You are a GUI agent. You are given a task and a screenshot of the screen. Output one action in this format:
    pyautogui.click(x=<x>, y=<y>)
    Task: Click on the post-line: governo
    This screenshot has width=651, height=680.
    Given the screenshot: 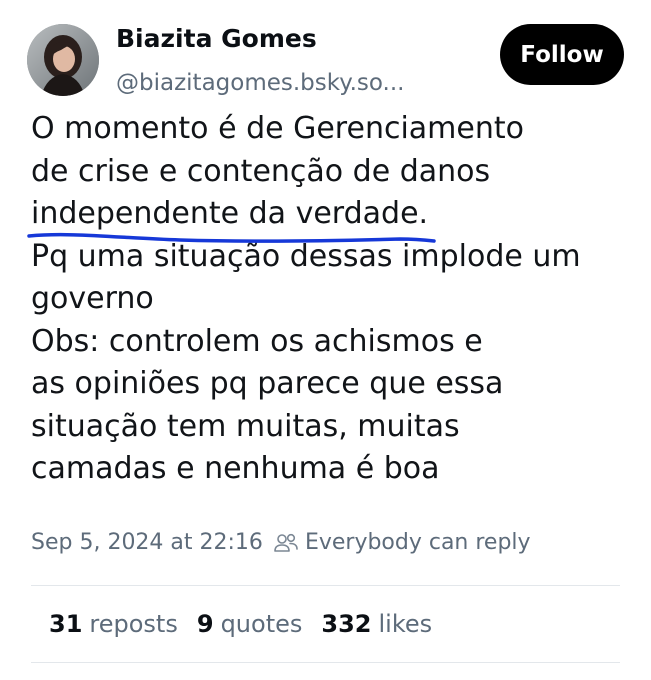 What is the action you would take?
    pyautogui.click(x=92, y=298)
    